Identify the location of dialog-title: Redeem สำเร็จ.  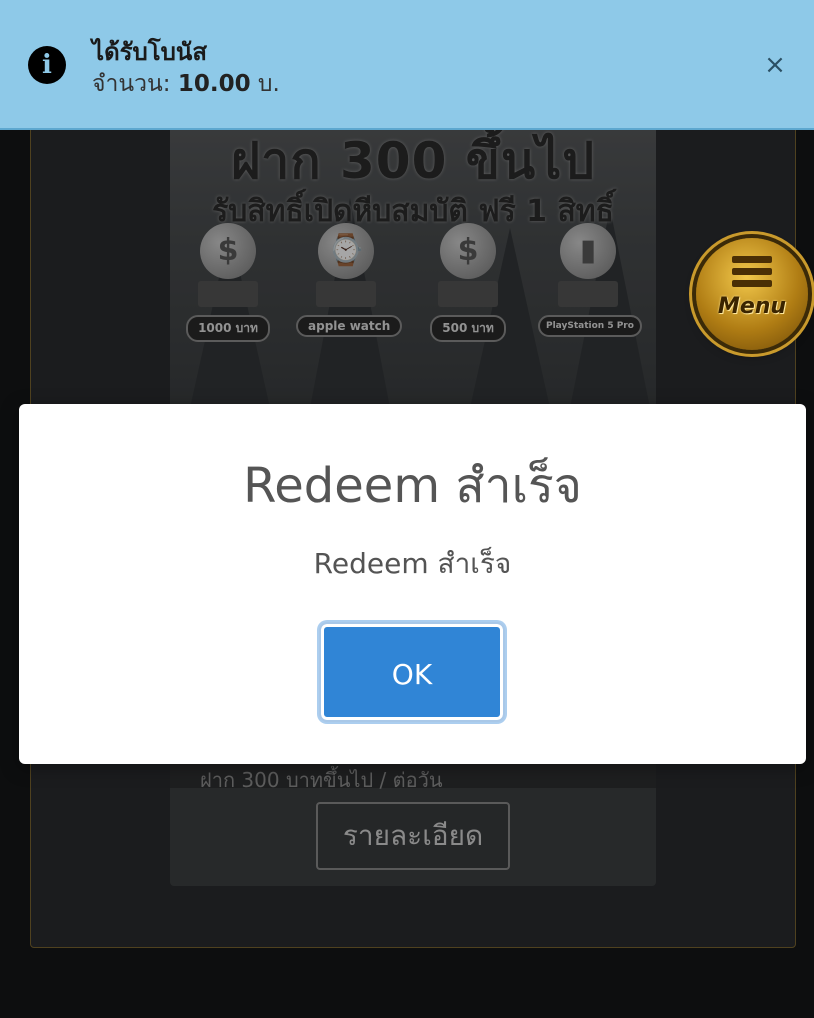
(412, 486).